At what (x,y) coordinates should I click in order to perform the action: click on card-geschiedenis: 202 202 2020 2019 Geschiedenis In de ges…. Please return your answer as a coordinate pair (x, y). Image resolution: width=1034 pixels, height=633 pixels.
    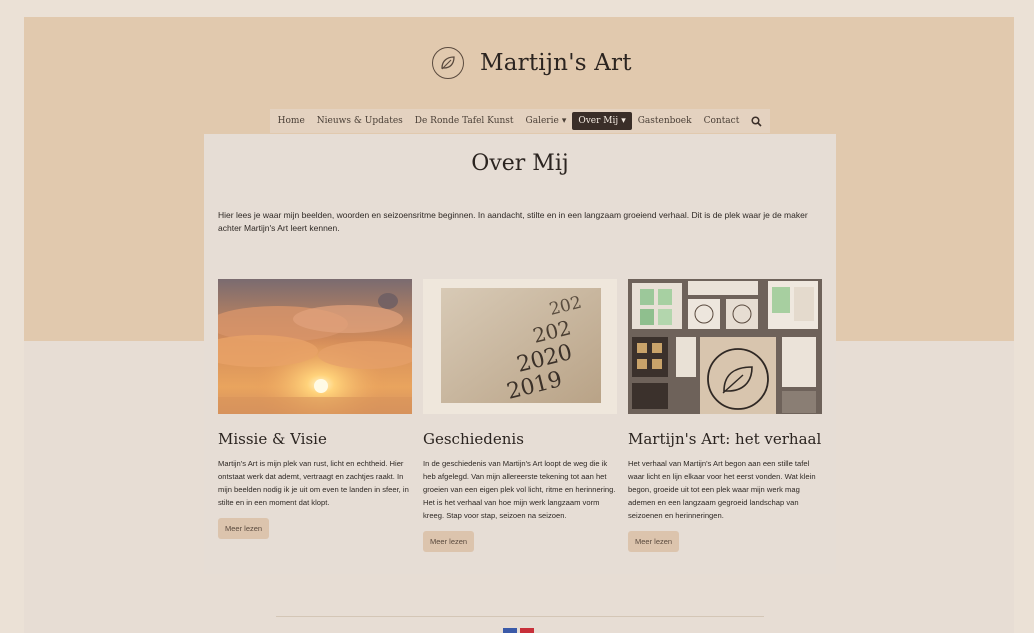
    Looking at the image, I should click on (520, 415).